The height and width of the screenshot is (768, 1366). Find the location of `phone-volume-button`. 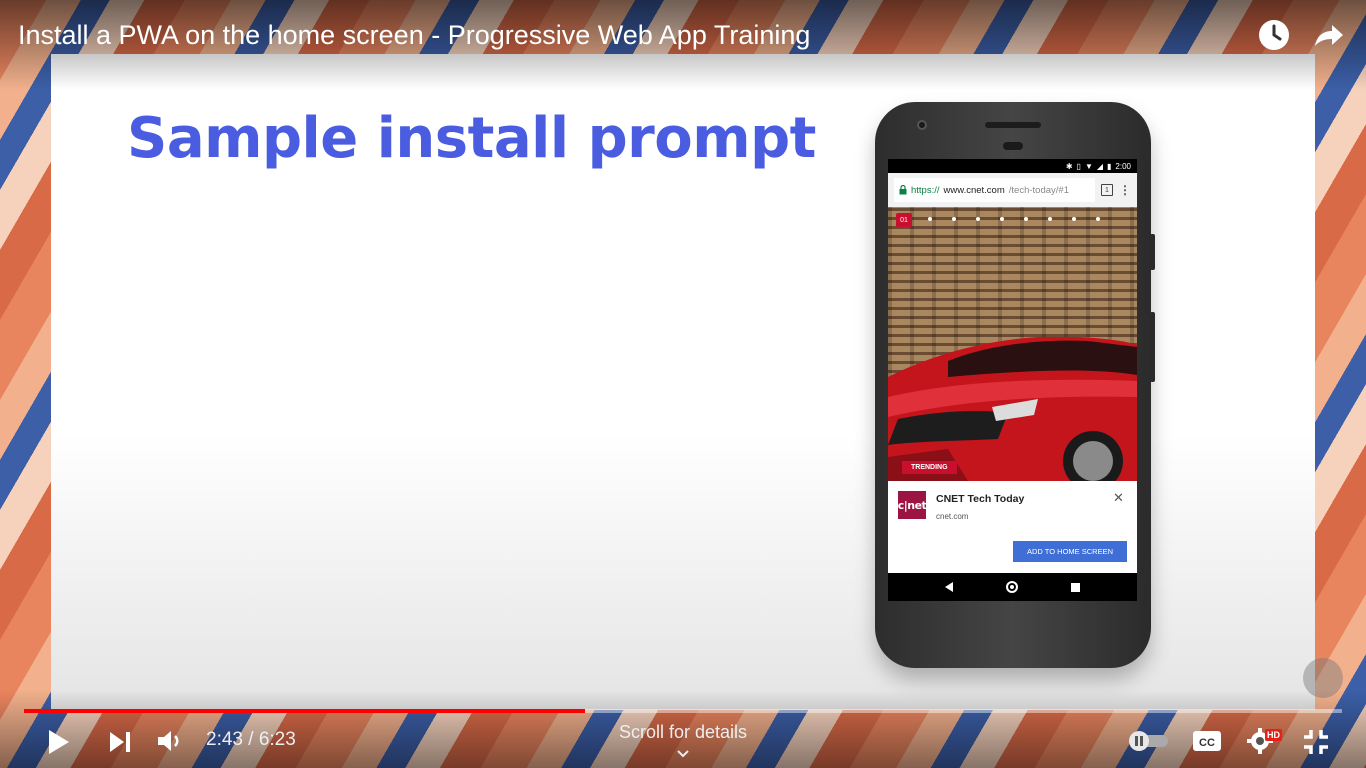

phone-volume-button is located at coordinates (1152, 252).